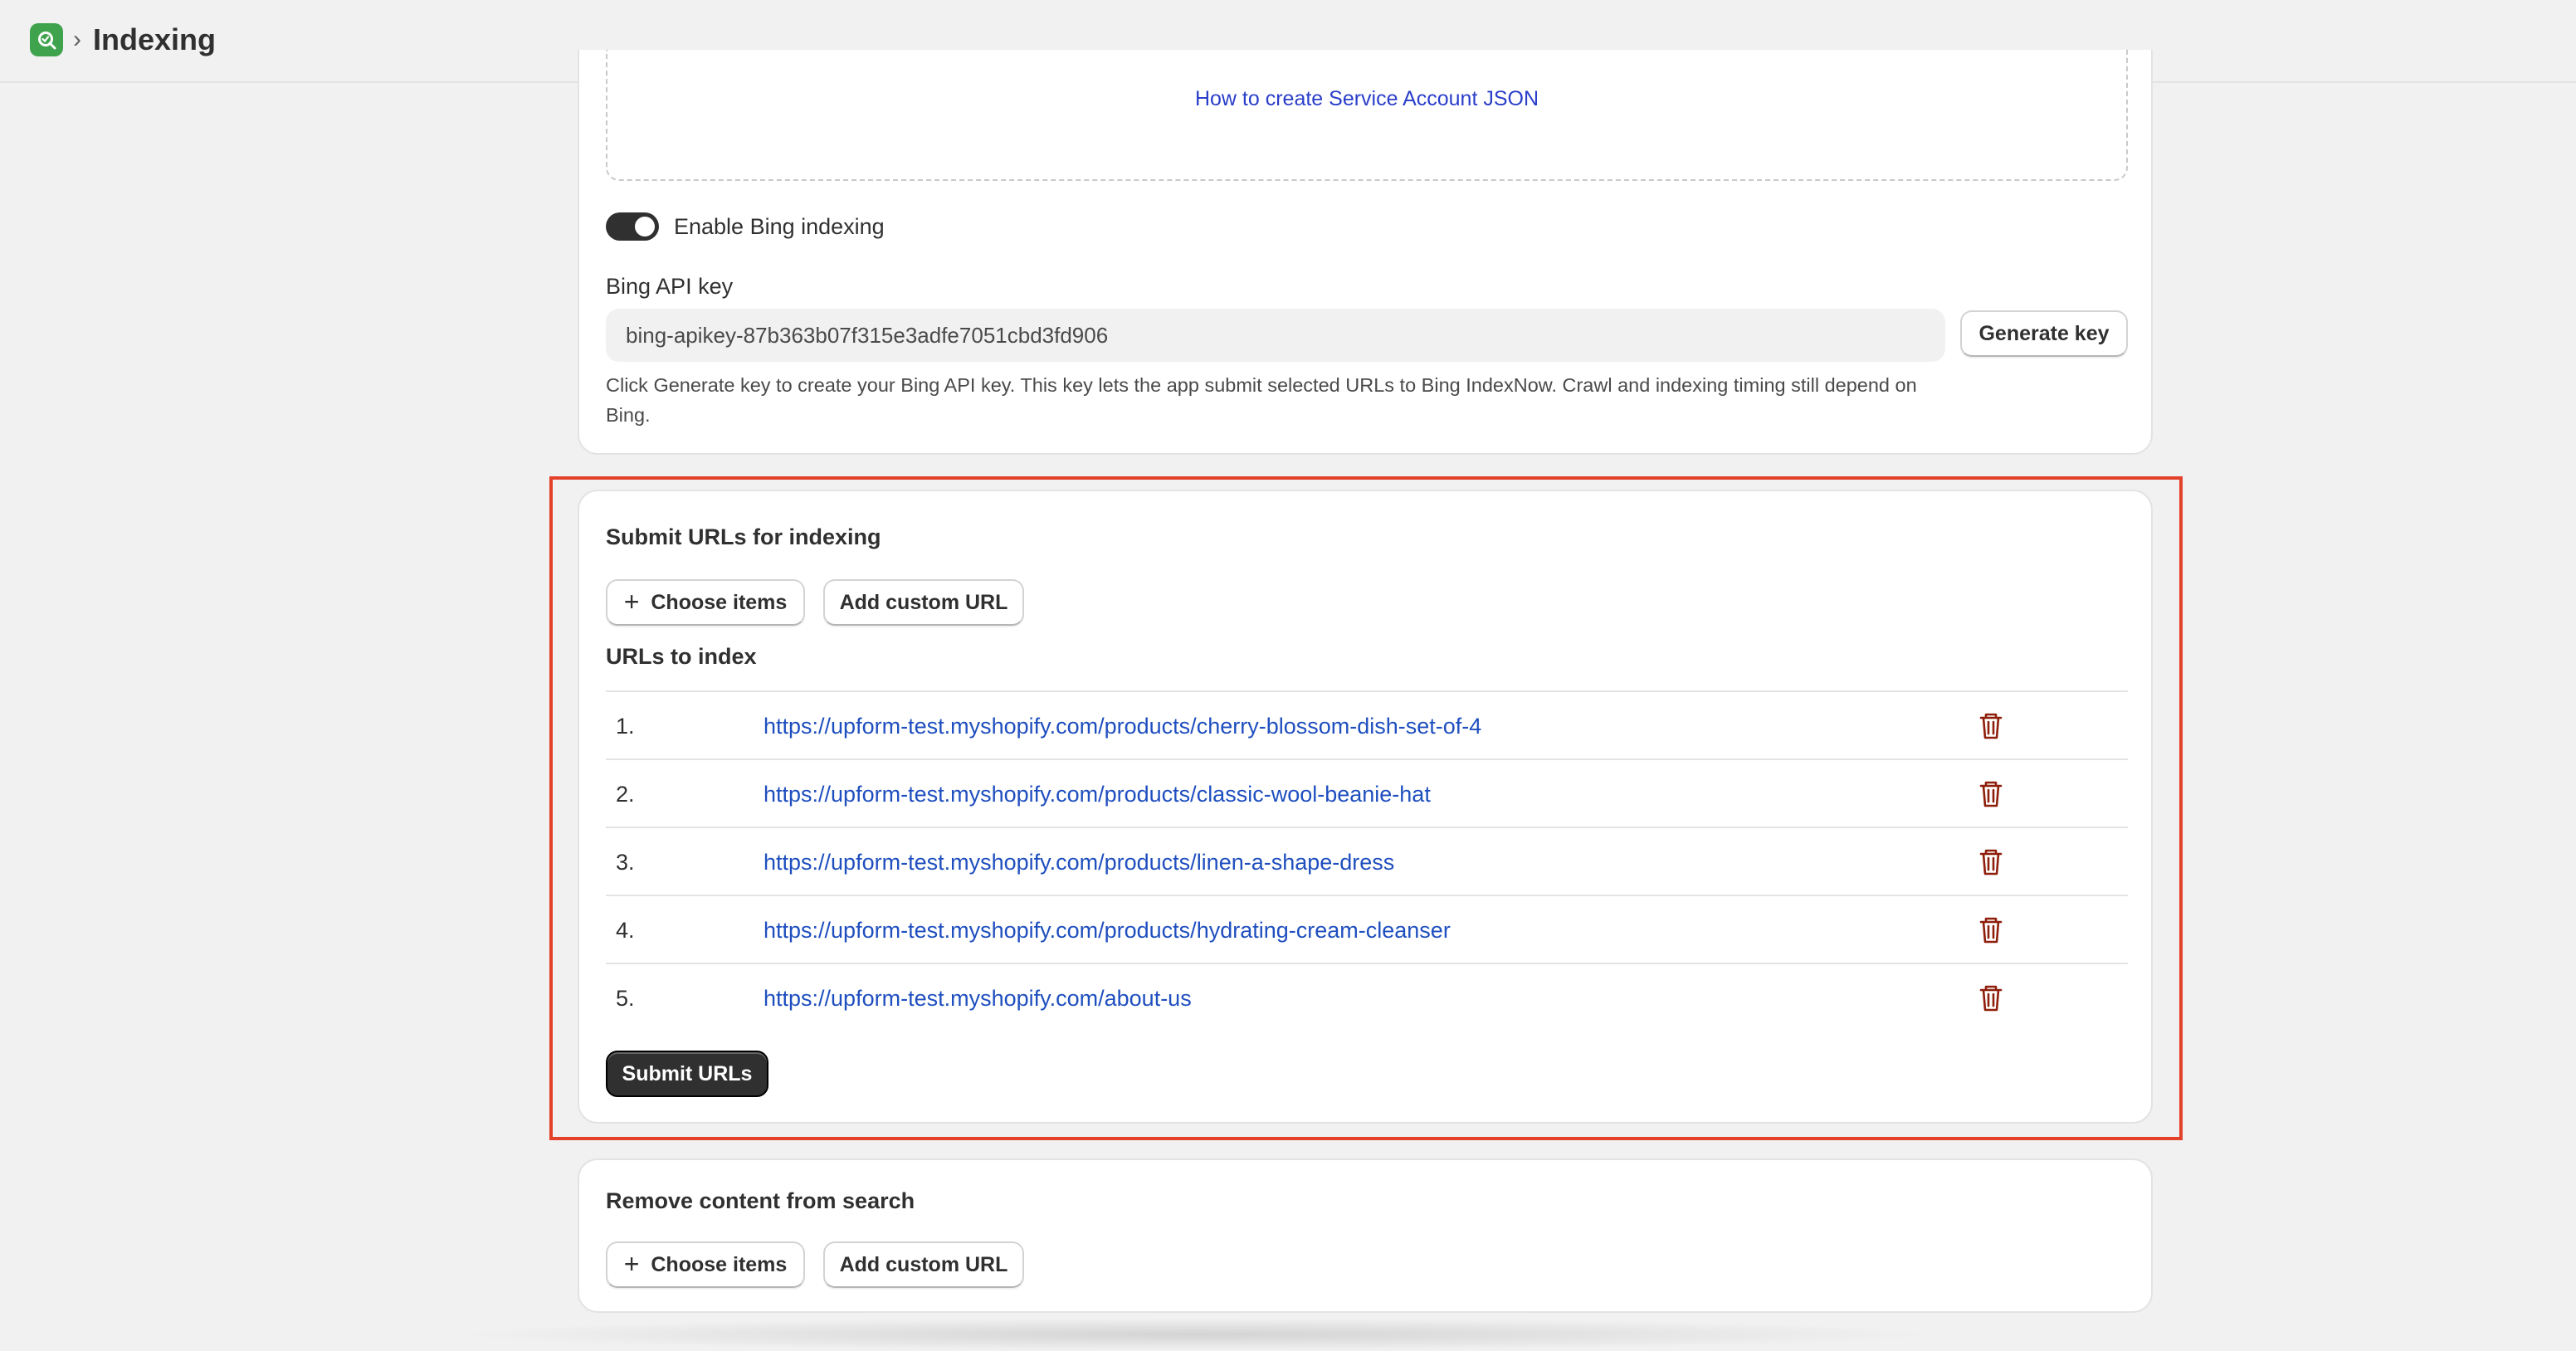 The width and height of the screenshot is (2576, 1351). Describe the element at coordinates (1366, 99) in the screenshot. I see `howto-service-account-link: How to create Service Account JSON` at that location.